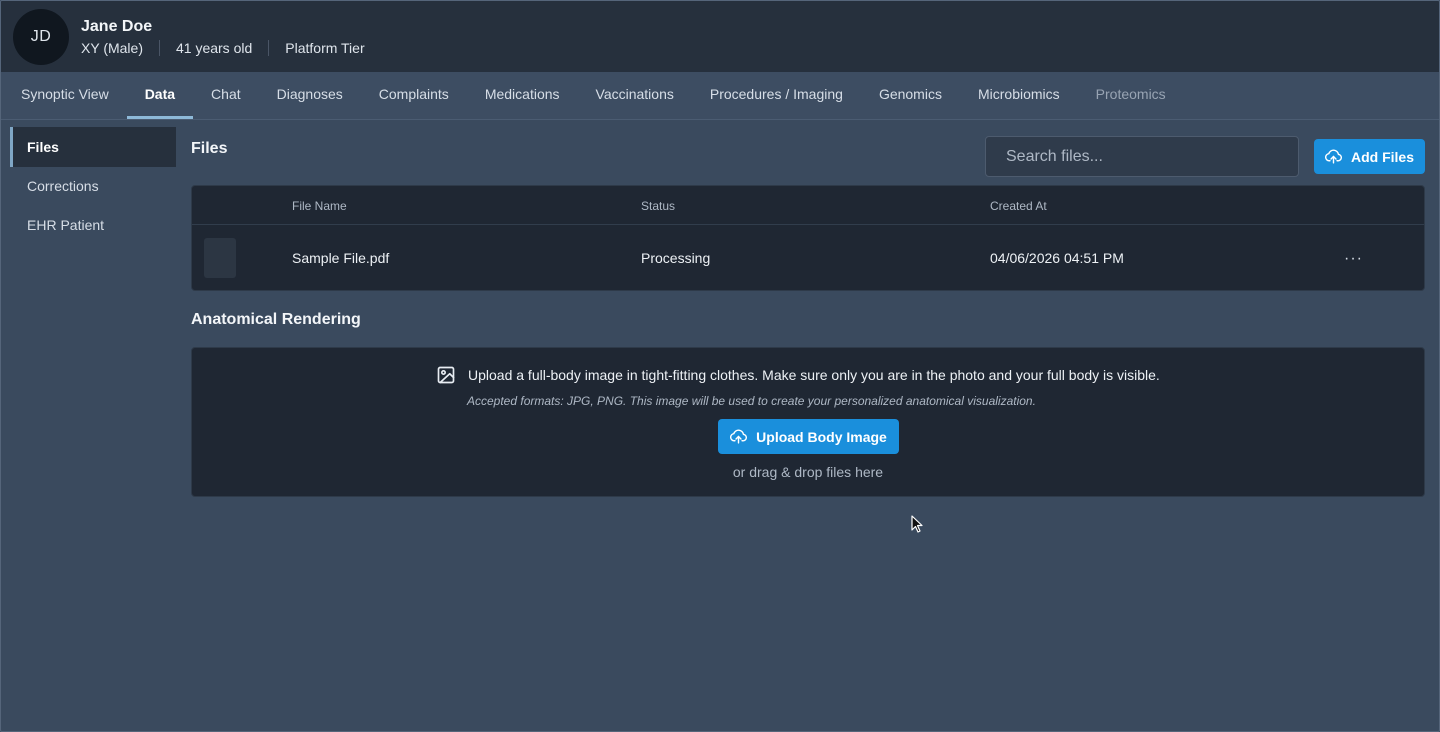 The image size is (1440, 732). Describe the element at coordinates (676, 258) in the screenshot. I see `file-status: Processing` at that location.